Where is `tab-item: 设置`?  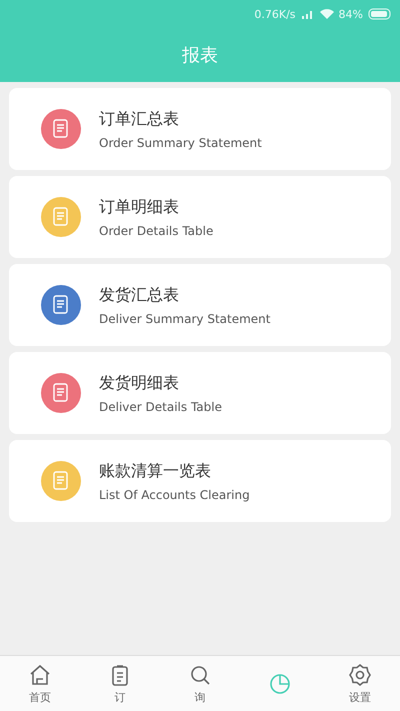 tab-item: 设置 is located at coordinates (360, 683).